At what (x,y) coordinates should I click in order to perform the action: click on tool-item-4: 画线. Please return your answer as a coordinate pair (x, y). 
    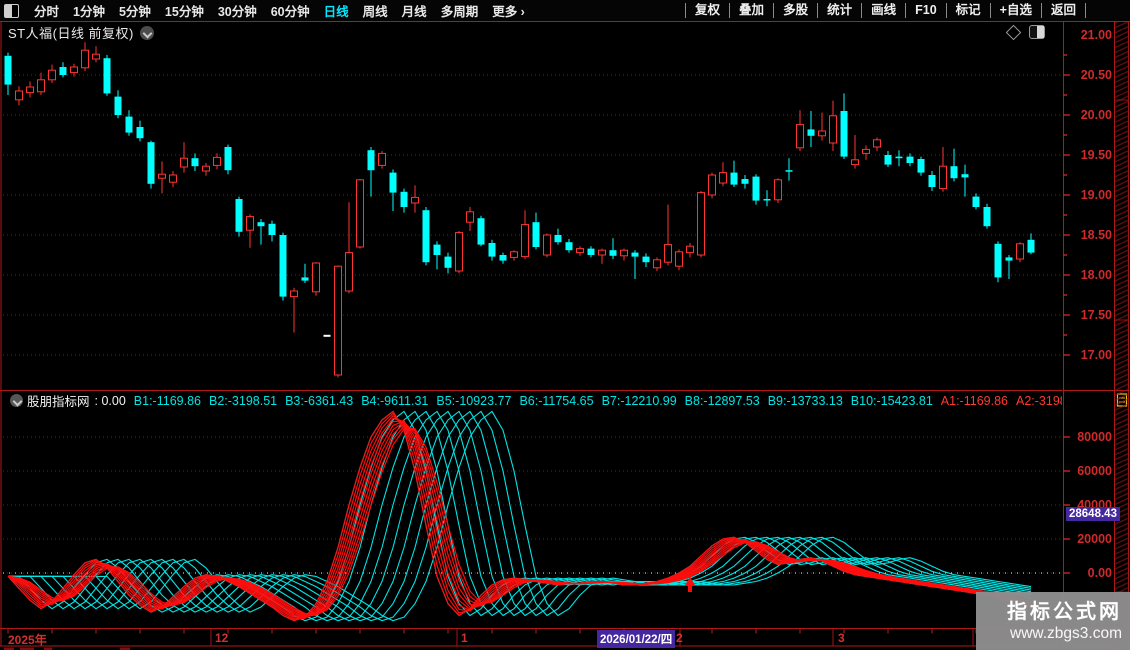
    Looking at the image, I should click on (883, 10).